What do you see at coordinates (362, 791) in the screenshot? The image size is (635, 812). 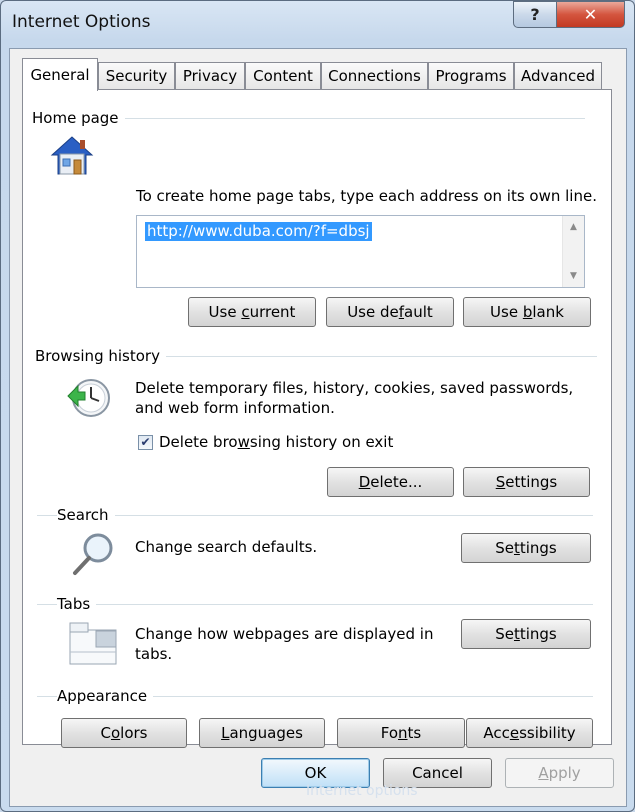 I see `caption-watermark: Internet options` at bounding box center [362, 791].